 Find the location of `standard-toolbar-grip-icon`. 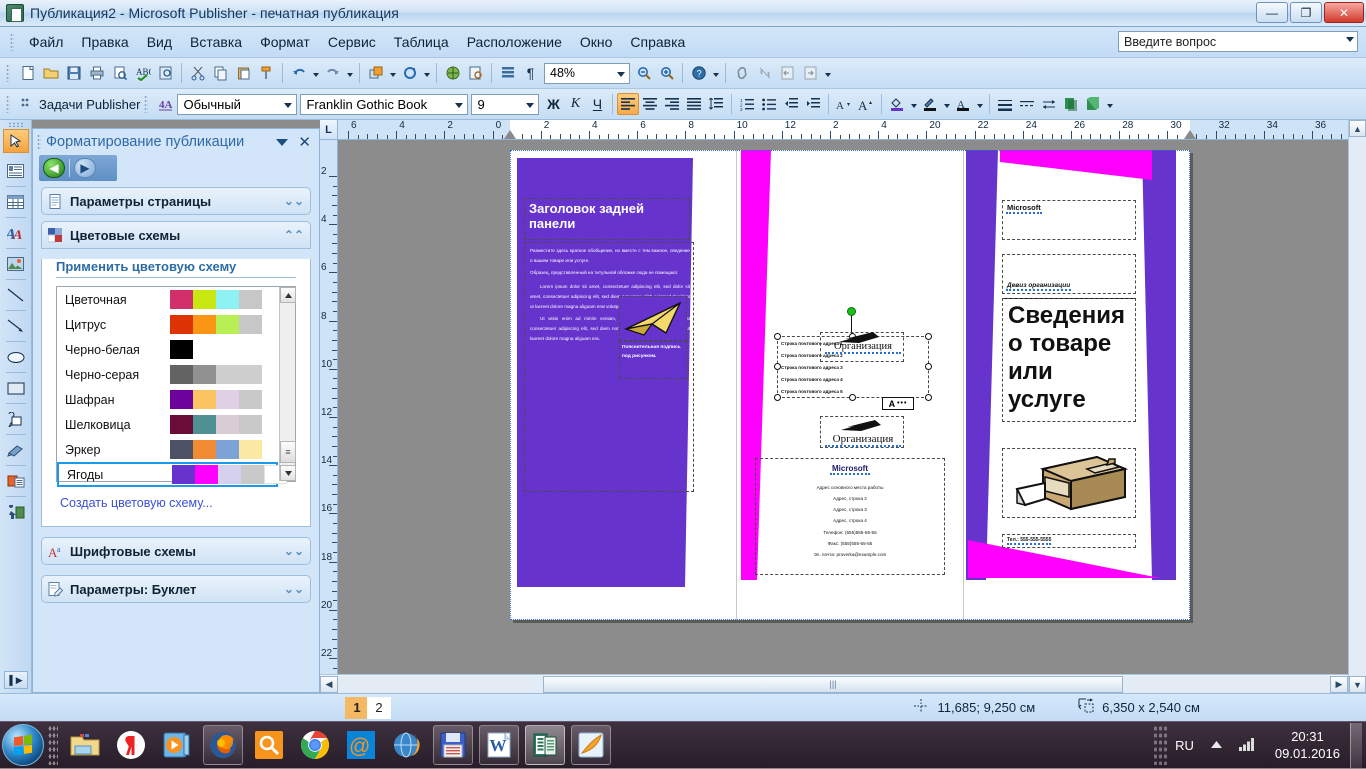

standard-toolbar-grip-icon is located at coordinates (8, 73).